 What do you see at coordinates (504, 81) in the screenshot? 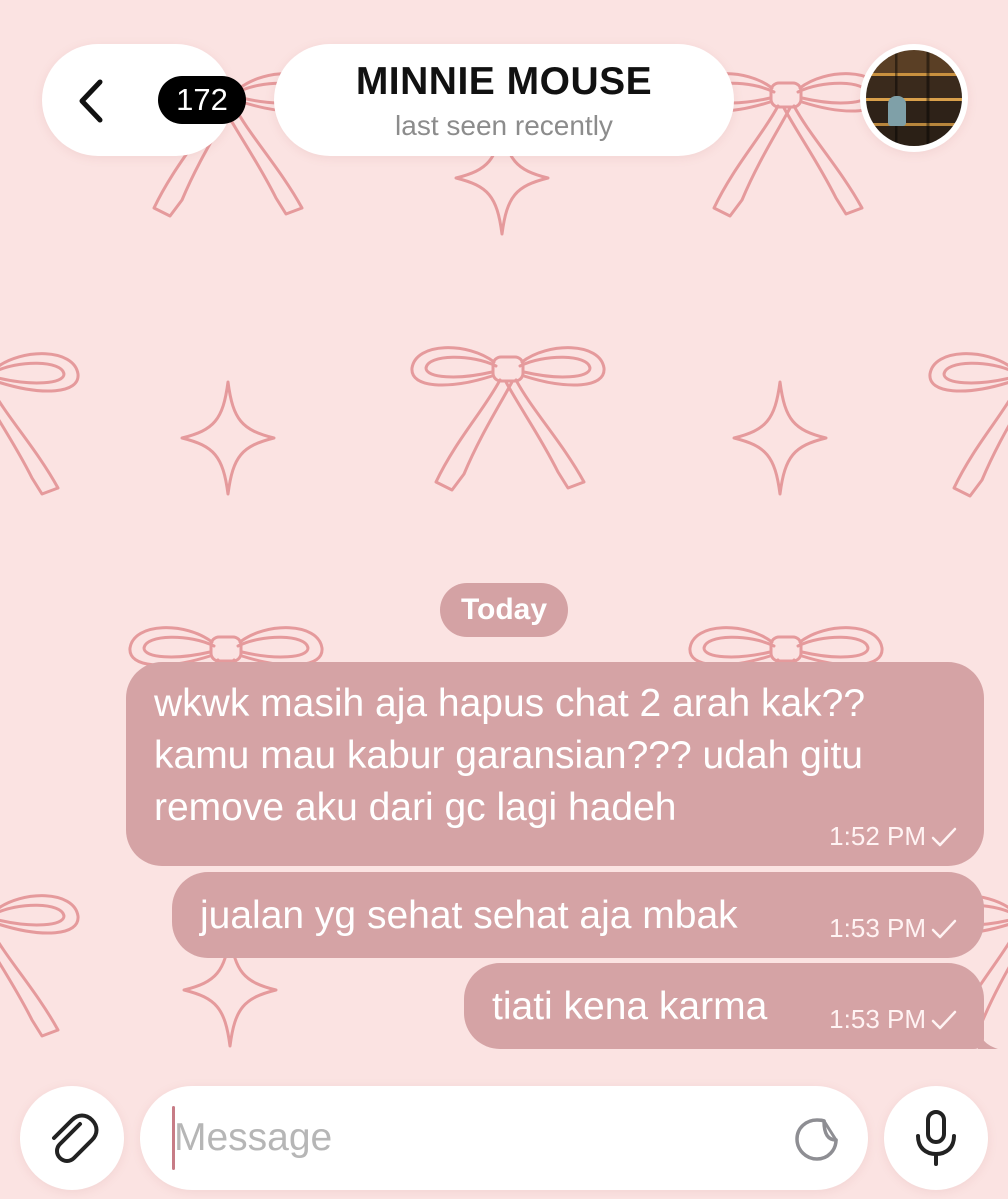
I see `chat-name: MINNIE MOUSE` at bounding box center [504, 81].